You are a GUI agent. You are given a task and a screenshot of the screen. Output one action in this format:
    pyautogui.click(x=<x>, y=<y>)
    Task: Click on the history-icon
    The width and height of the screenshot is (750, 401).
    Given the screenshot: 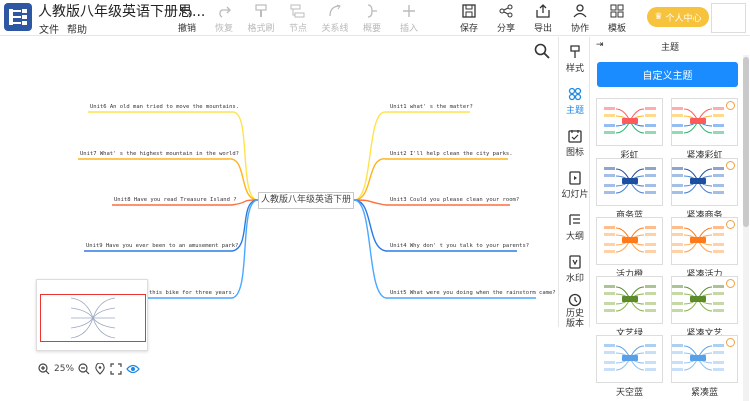 What is the action you would take?
    pyautogui.click(x=575, y=300)
    